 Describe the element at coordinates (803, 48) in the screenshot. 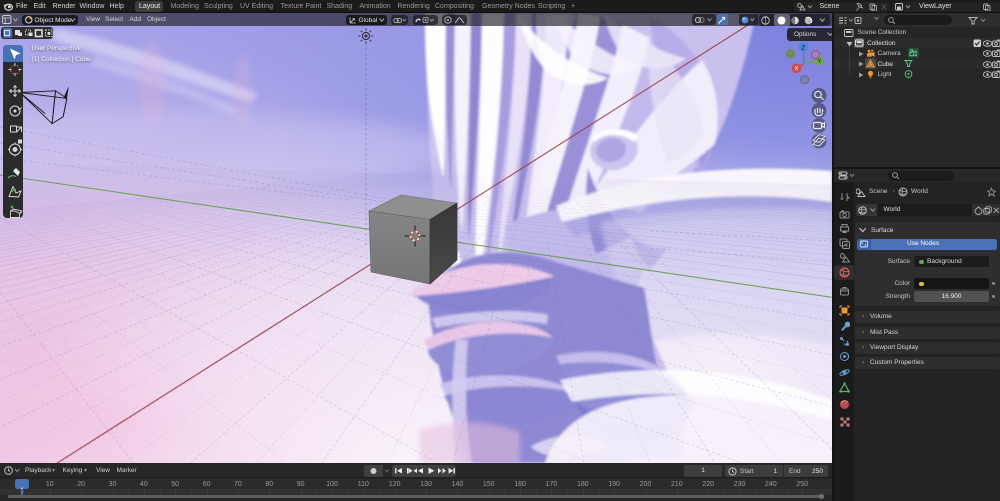

I see `svg-text: Z` at that location.